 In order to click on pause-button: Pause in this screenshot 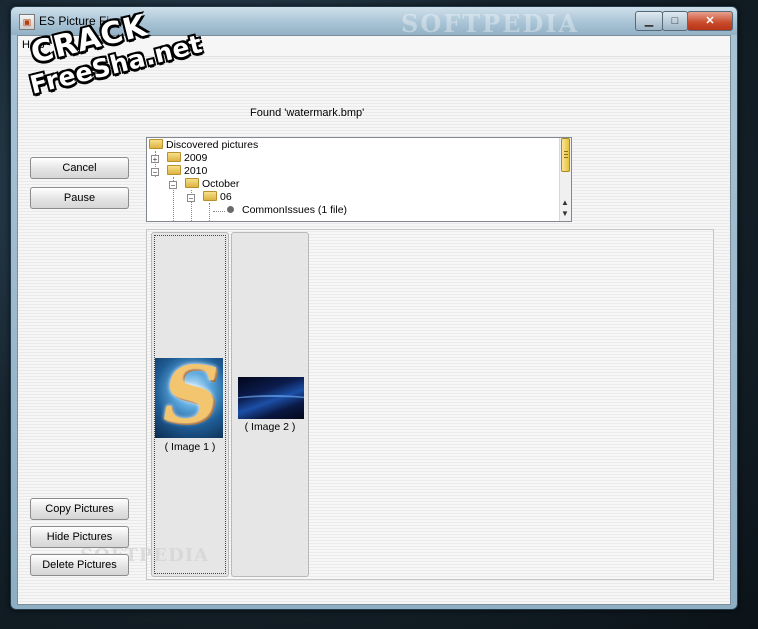, I will do `click(79, 198)`.